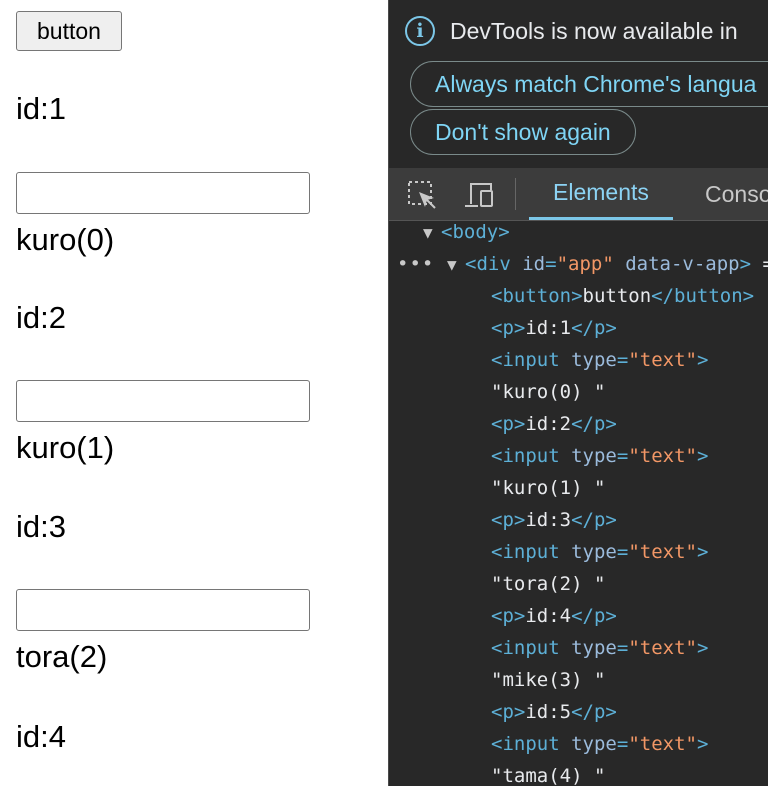 This screenshot has height=786, width=768. I want to click on tree-node-body: ▼ <body>, so click(466, 232).